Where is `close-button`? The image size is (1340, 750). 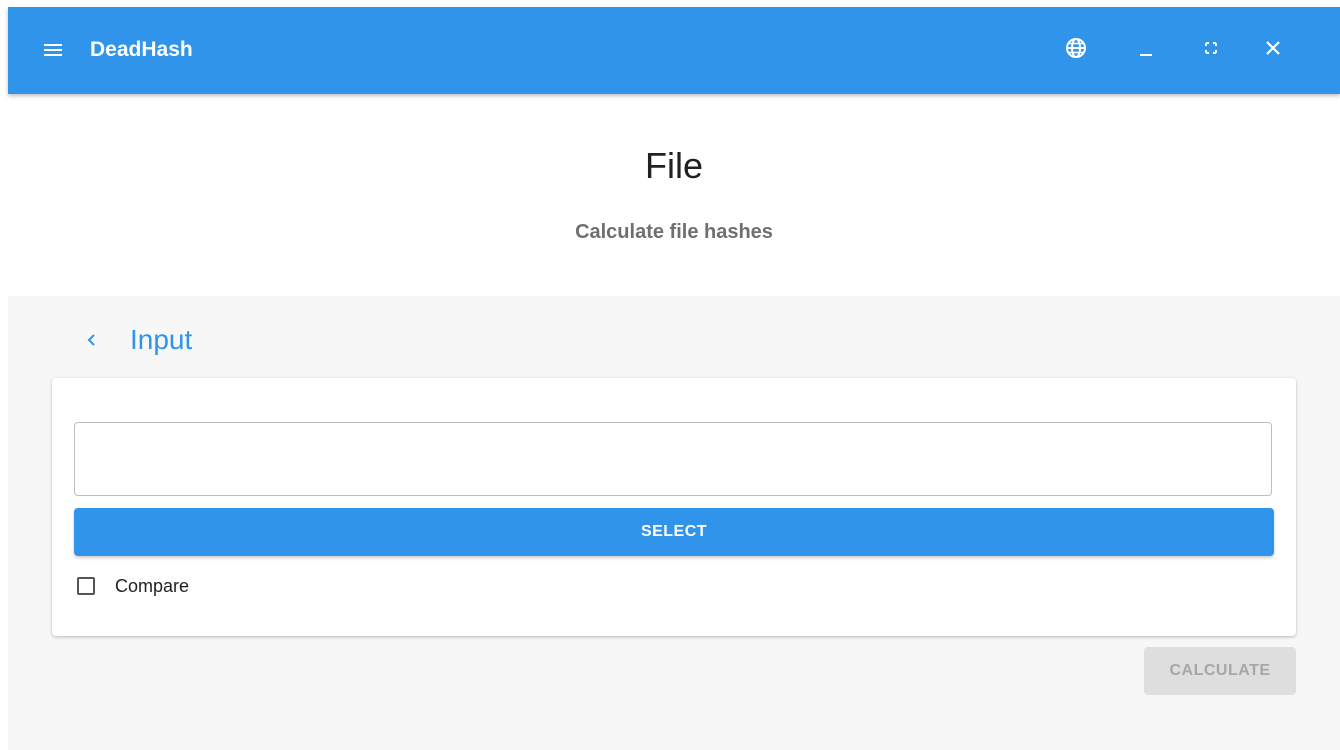 close-button is located at coordinates (1273, 50).